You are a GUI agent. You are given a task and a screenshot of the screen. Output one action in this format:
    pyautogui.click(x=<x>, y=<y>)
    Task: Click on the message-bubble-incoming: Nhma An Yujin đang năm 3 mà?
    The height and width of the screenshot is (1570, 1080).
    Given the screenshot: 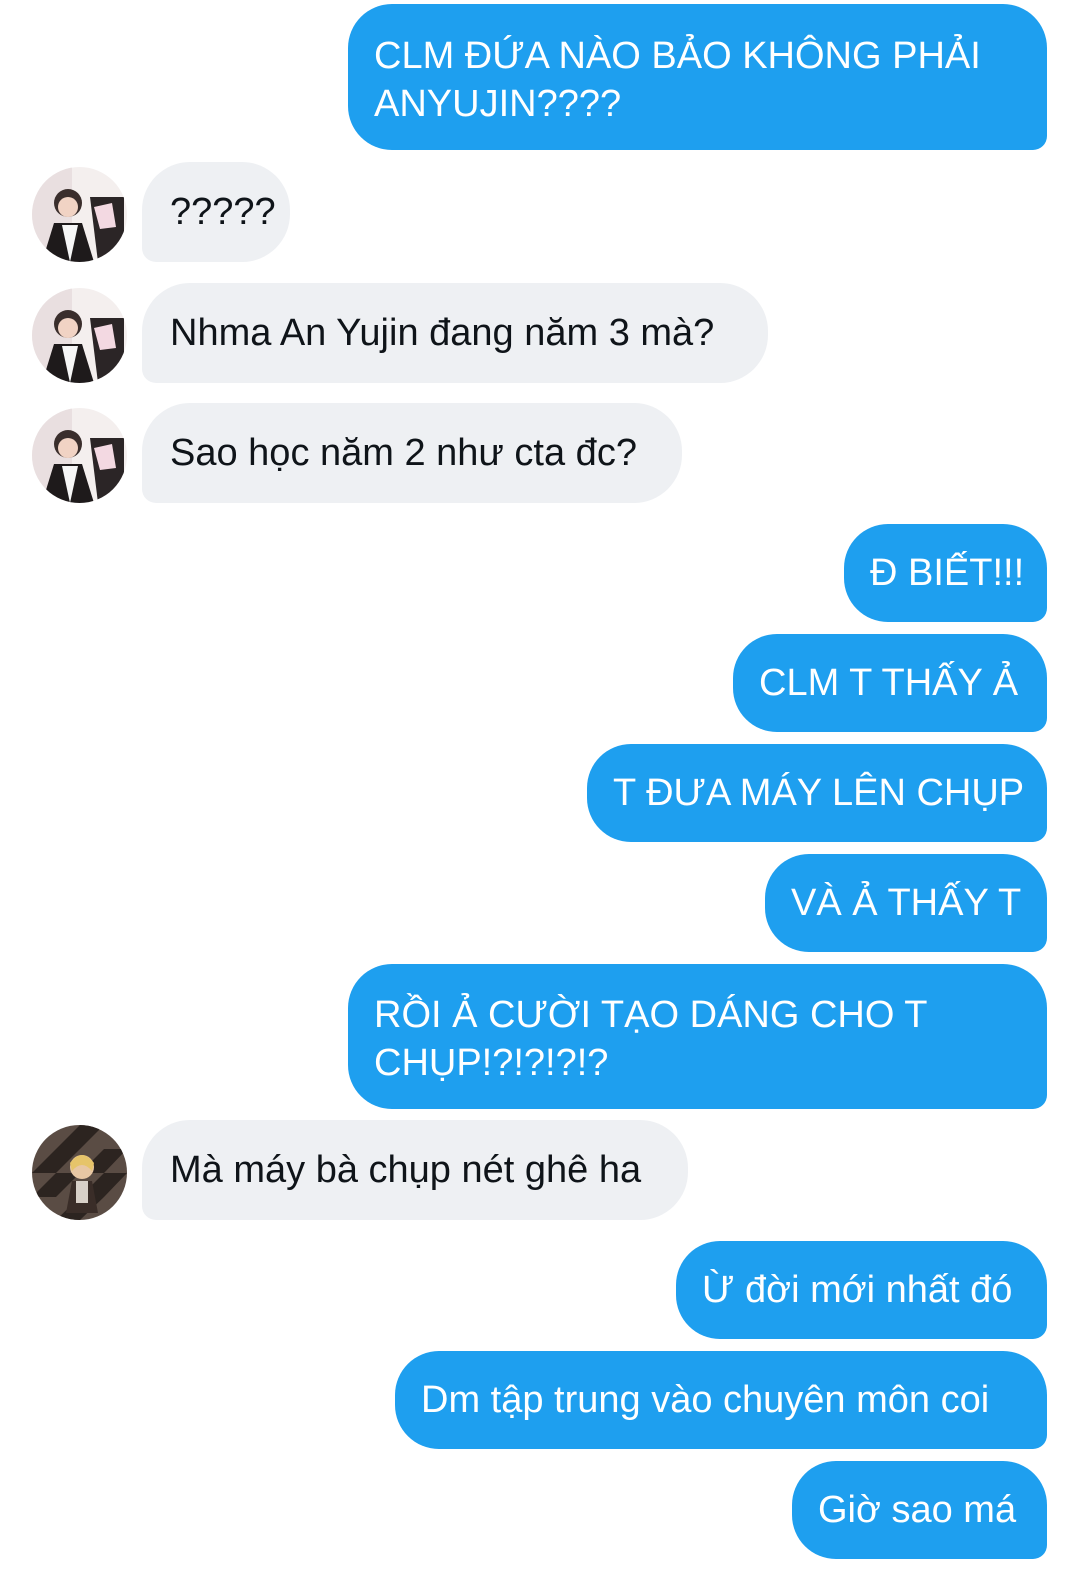 What is the action you would take?
    pyautogui.click(x=455, y=333)
    